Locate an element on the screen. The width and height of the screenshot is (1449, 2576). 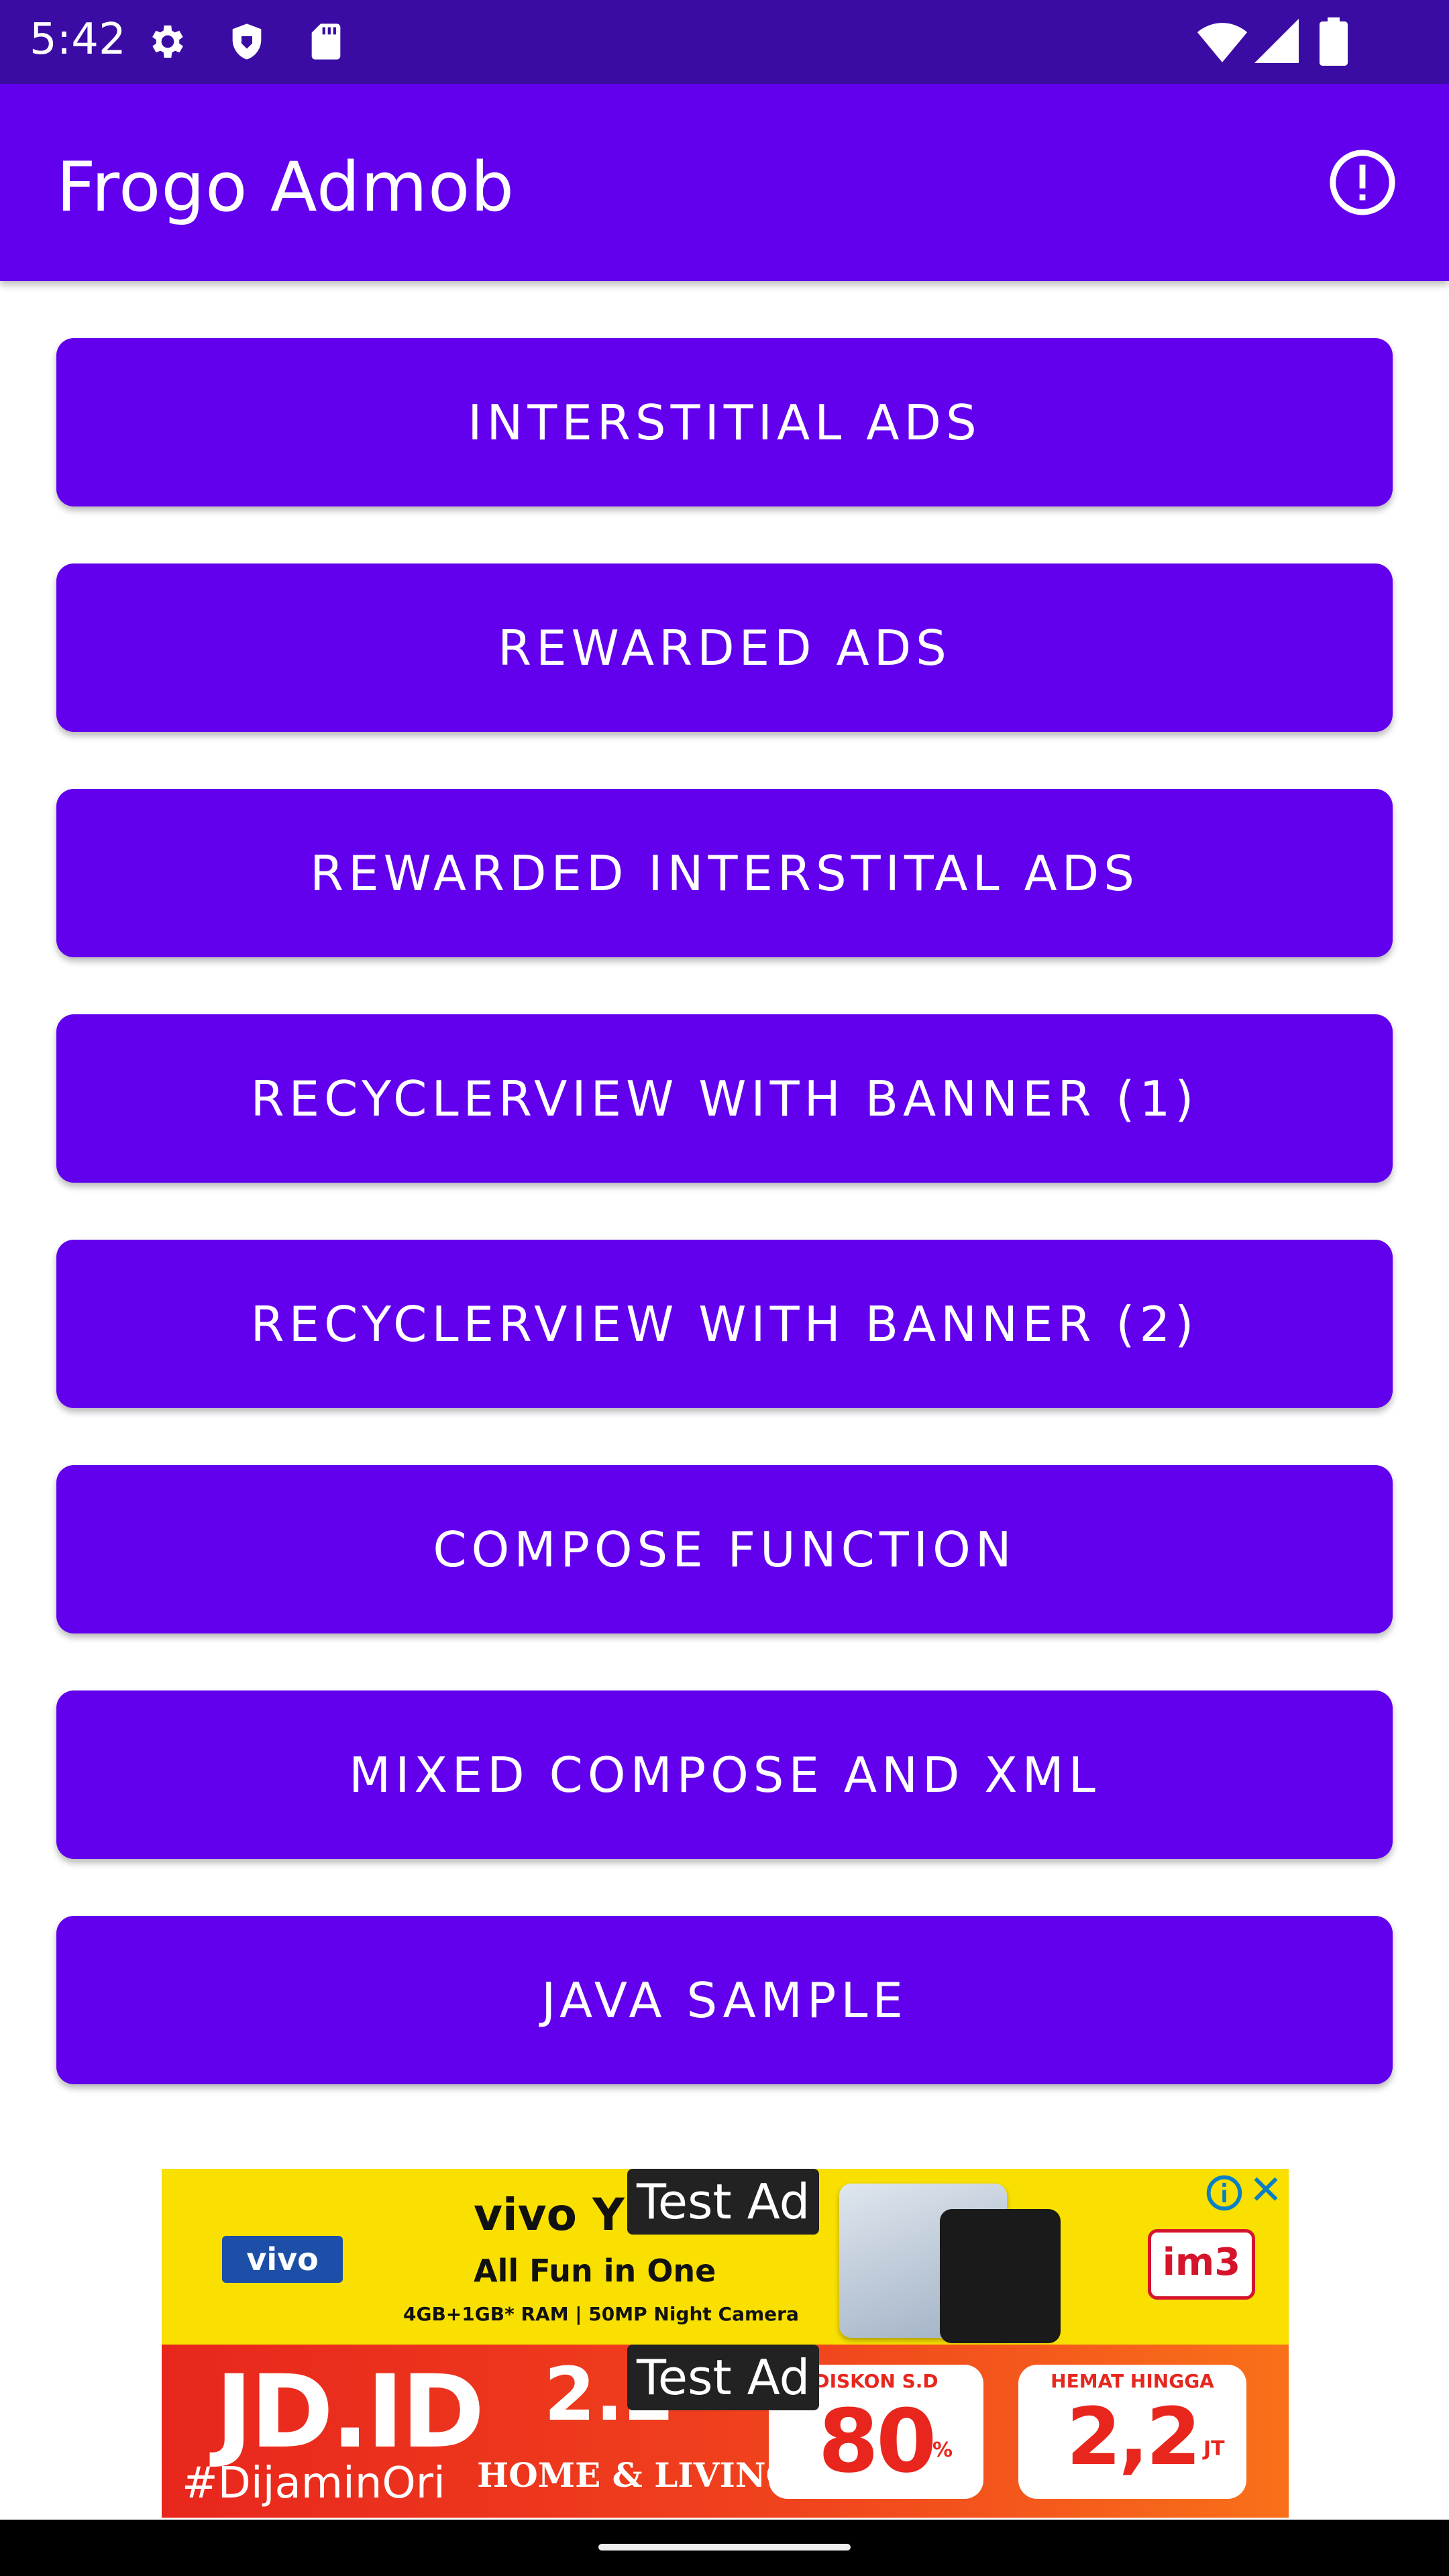
ad-headline: vivo Y is located at coordinates (549, 2215).